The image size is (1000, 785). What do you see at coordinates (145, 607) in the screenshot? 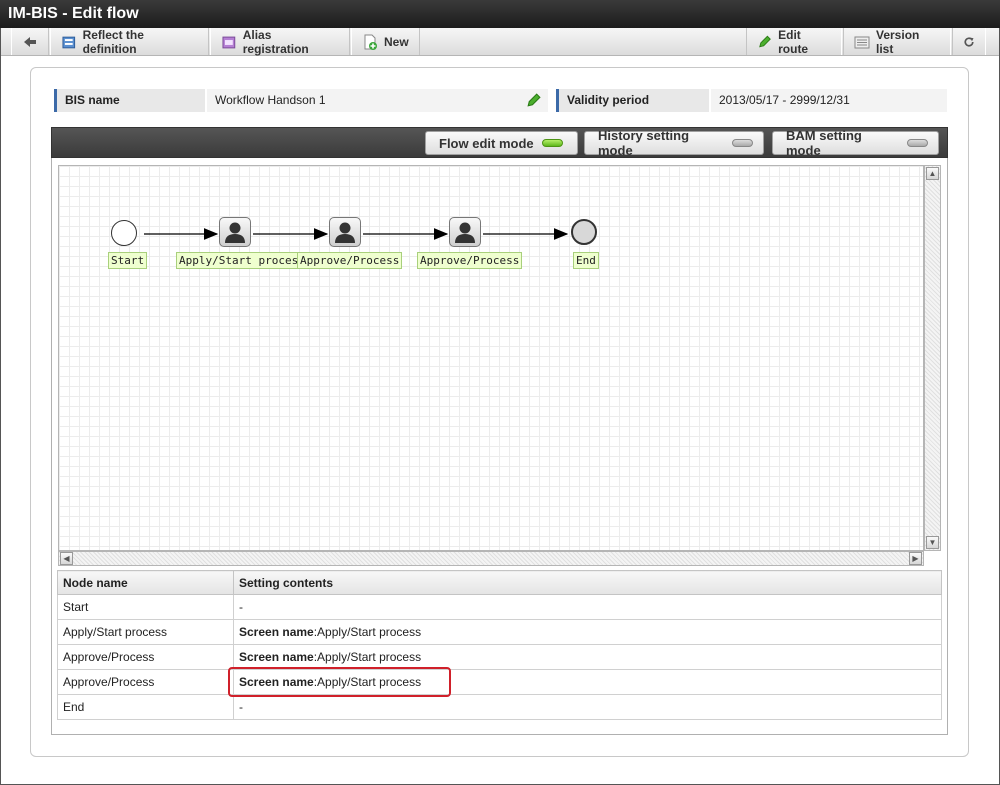
I see `node-name-cell: Start` at bounding box center [145, 607].